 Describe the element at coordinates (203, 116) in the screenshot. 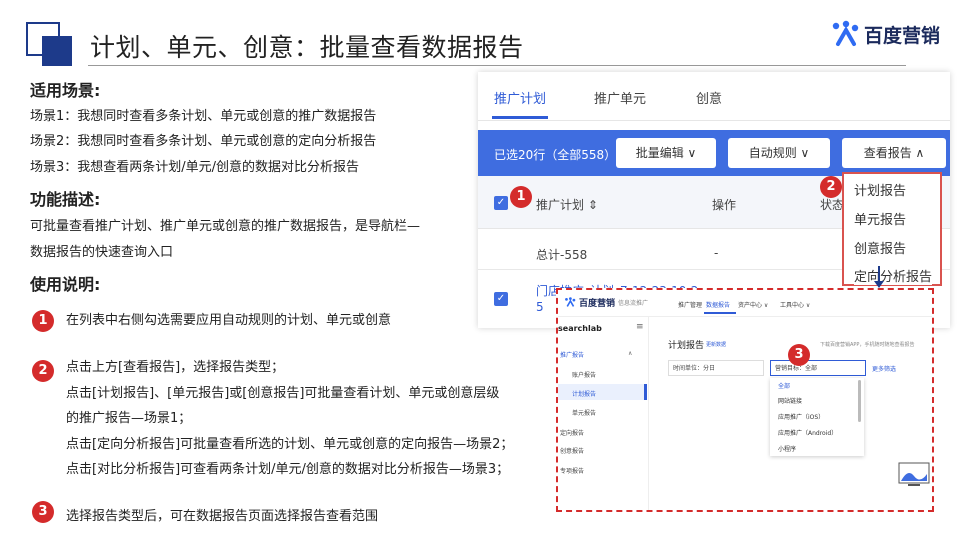

I see `scene-line: 场景1：我想同时查看多条计划、单元或创意的推广数据报告` at that location.